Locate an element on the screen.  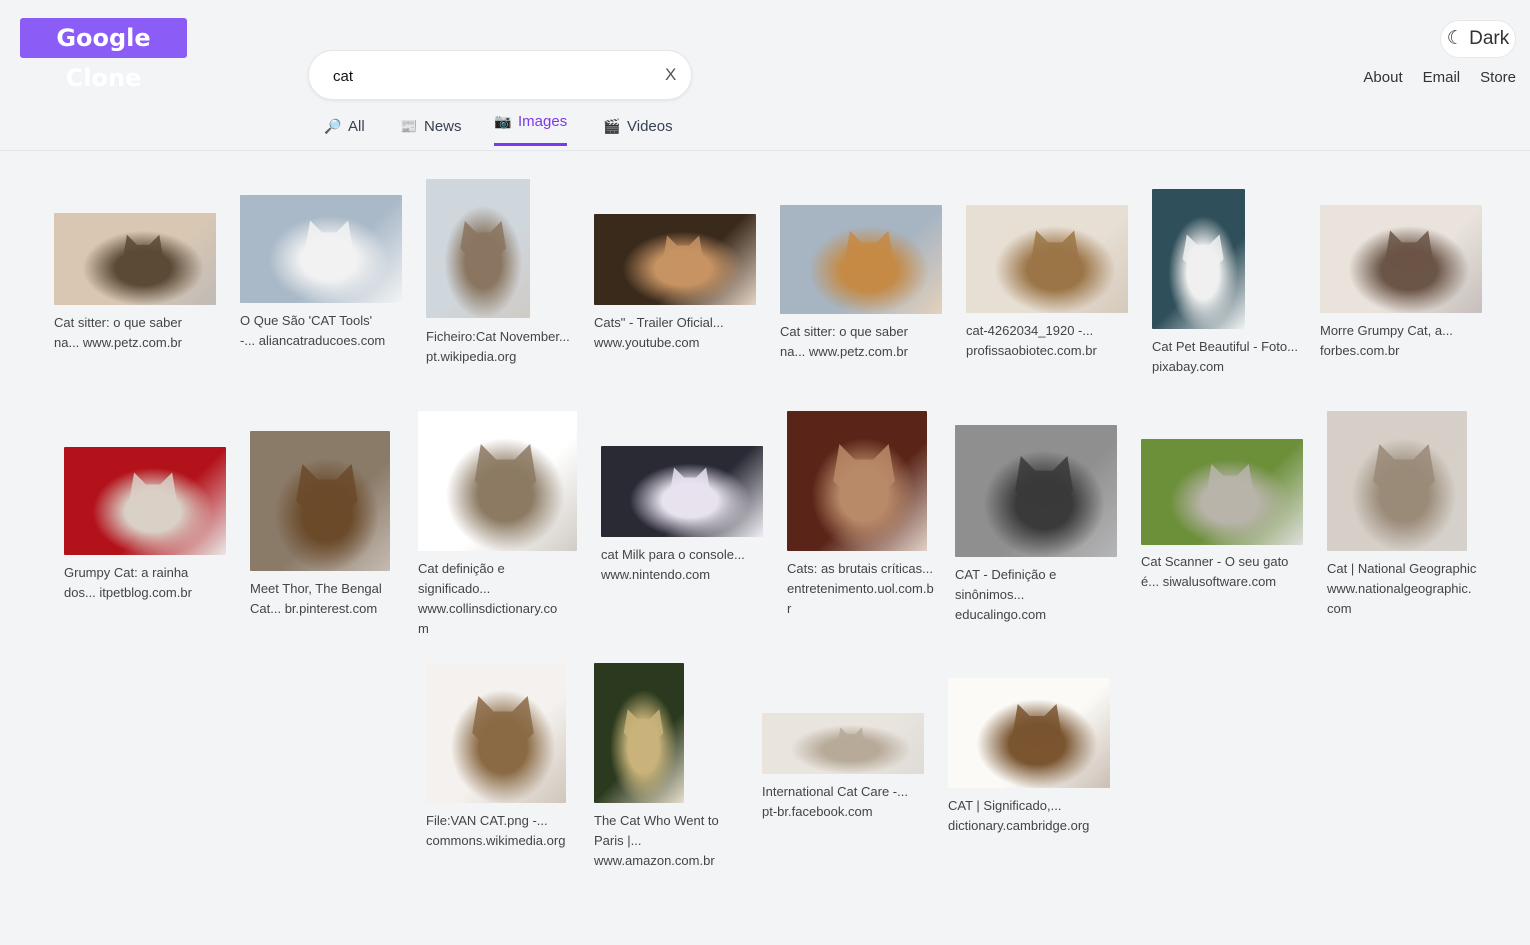
result-site: www.amazon.com.br is located at coordinates (654, 860).